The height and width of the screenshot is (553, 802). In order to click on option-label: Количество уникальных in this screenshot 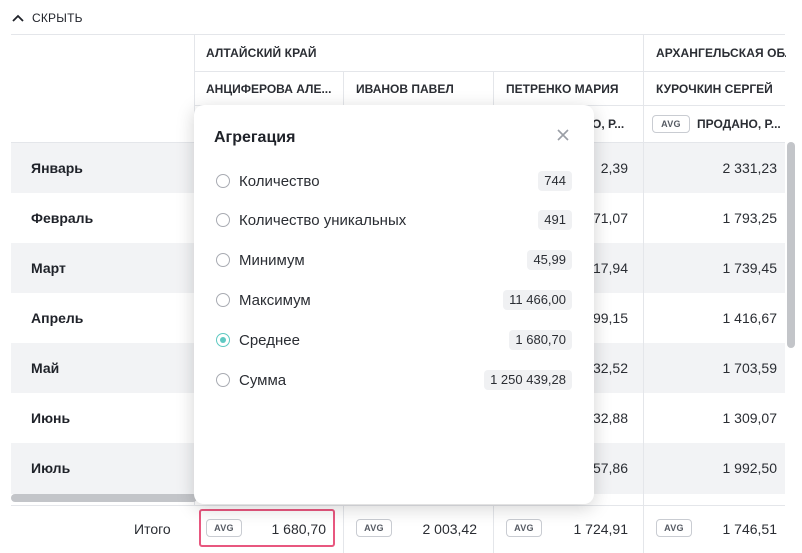, I will do `click(323, 220)`.